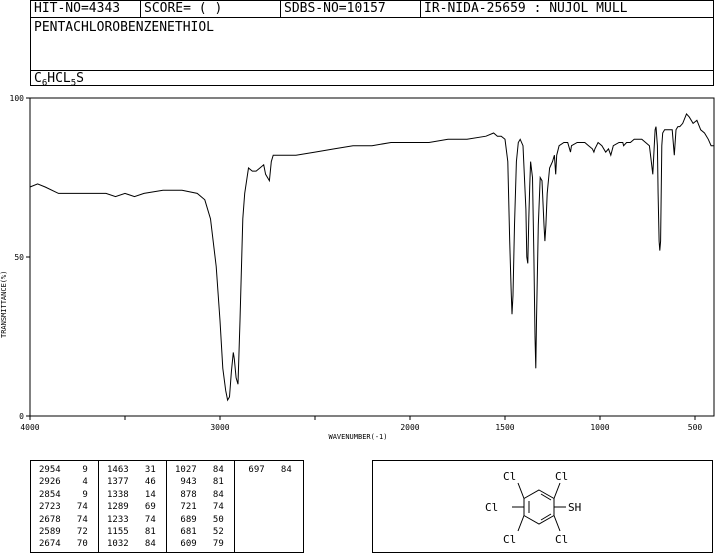 This screenshot has height=556, width=715. What do you see at coordinates (199, 532) in the screenshot?
I see `peak-entry: 681 52` at bounding box center [199, 532].